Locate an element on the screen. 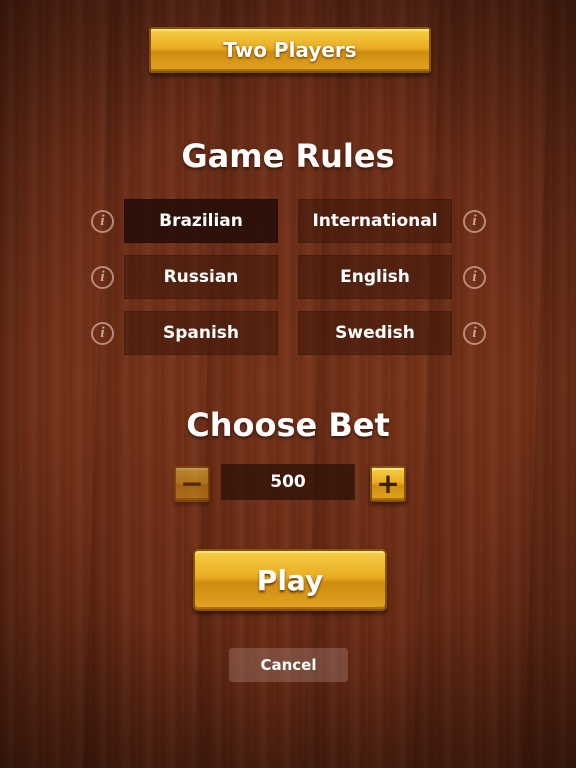 The height and width of the screenshot is (768, 576). bet-value: 500 is located at coordinates (288, 482).